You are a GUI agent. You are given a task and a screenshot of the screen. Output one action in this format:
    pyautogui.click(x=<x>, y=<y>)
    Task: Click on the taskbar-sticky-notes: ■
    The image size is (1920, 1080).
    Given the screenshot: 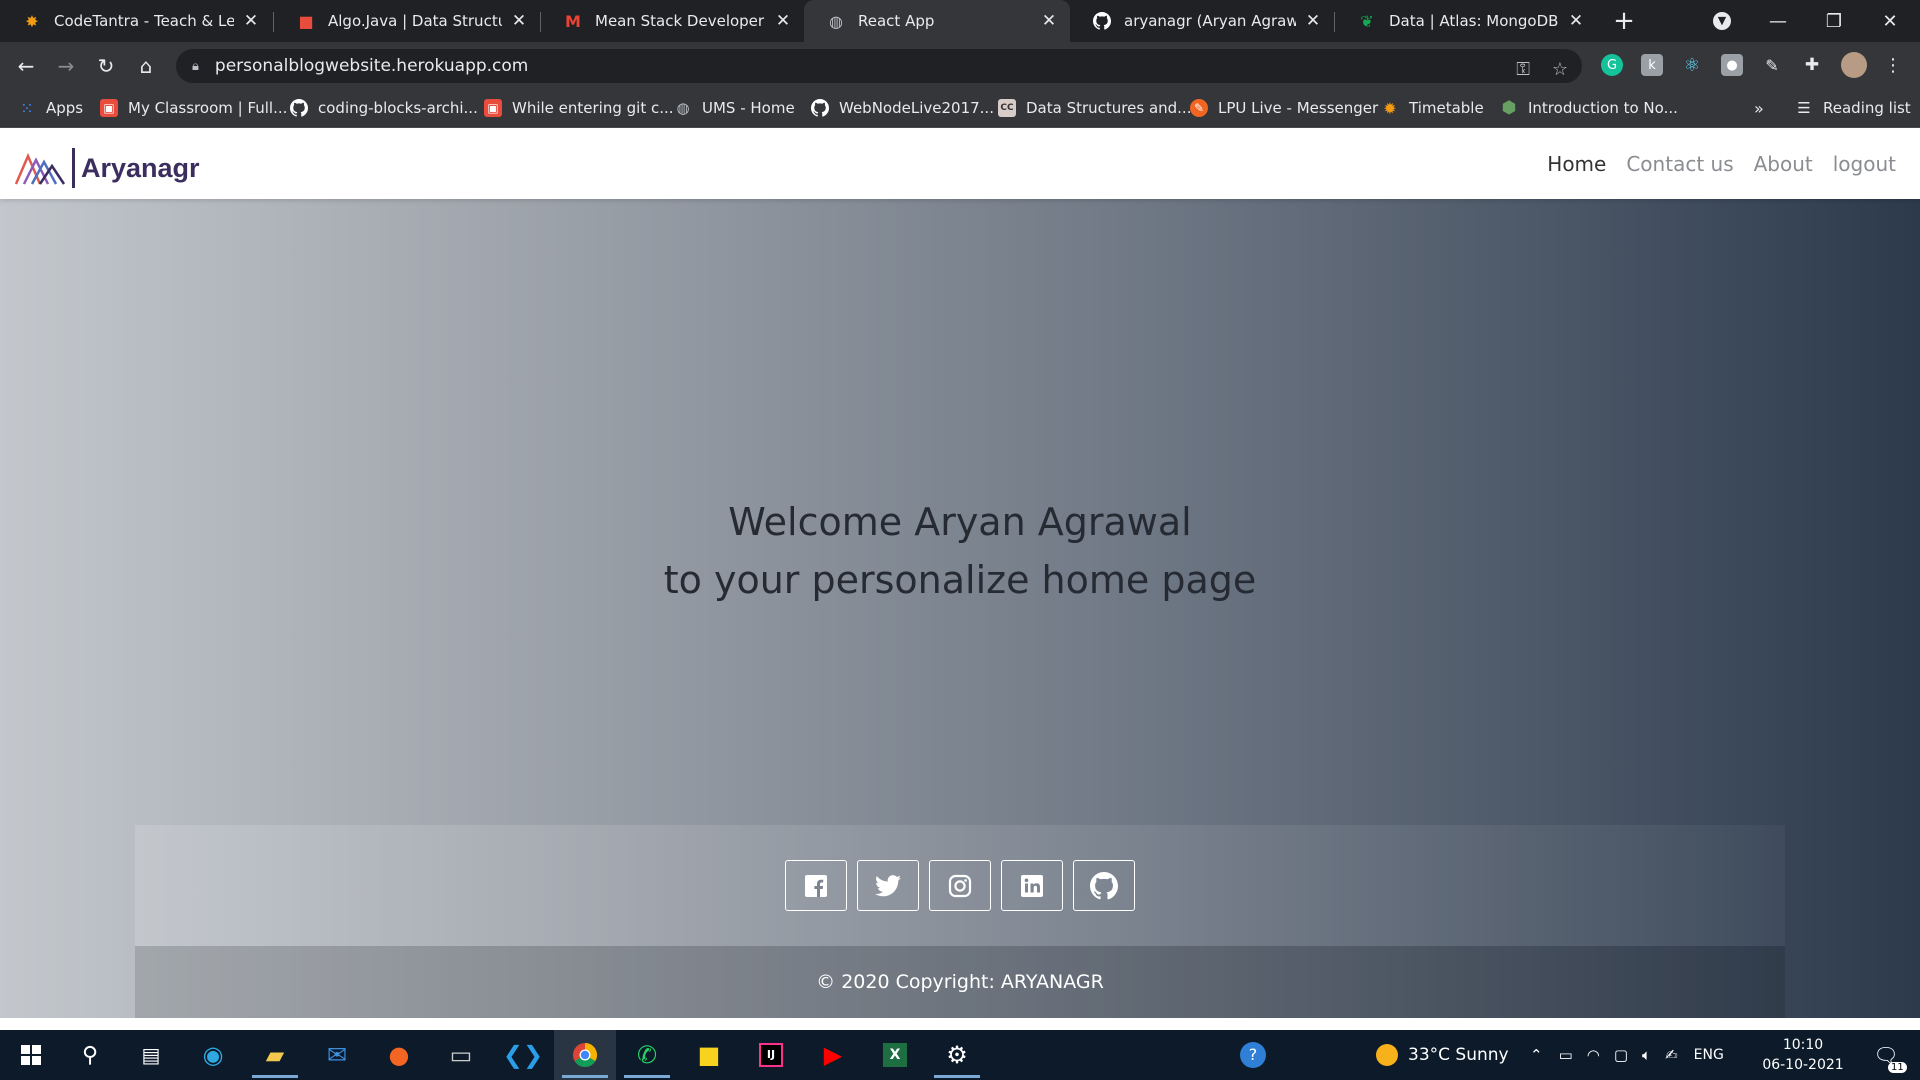 What is the action you would take?
    pyautogui.click(x=709, y=1055)
    